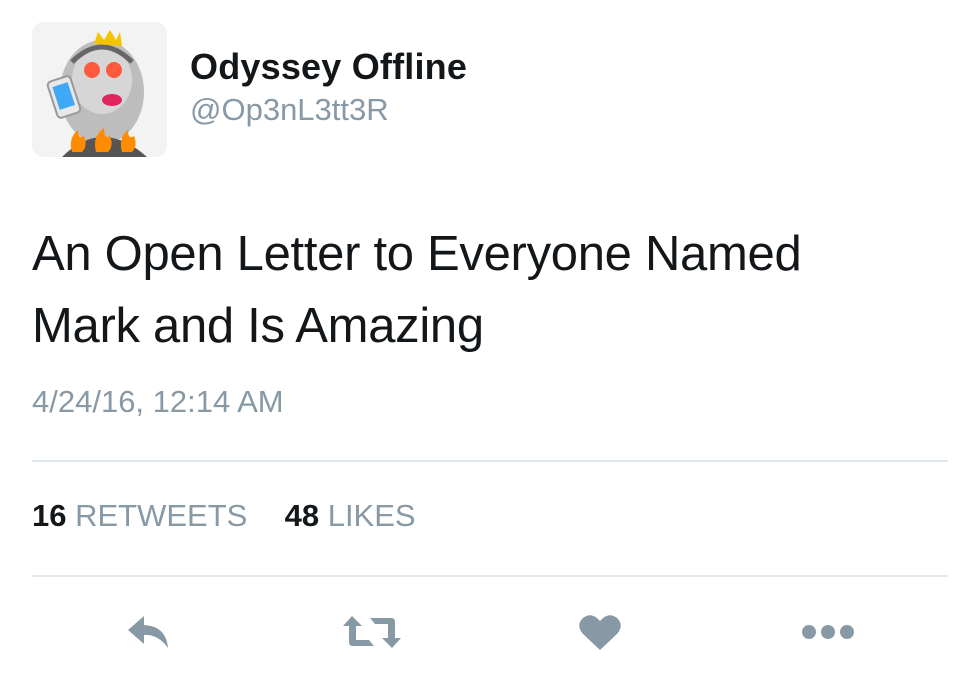  I want to click on like-label: LIKES, so click(372, 515).